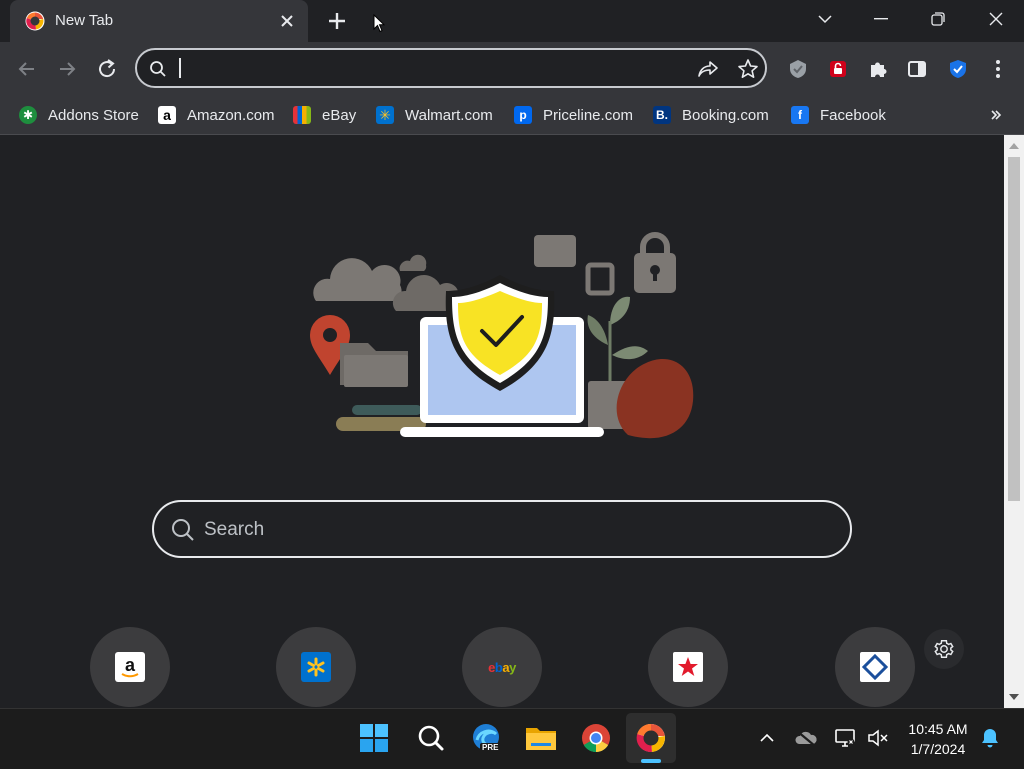 The width and height of the screenshot is (1024, 769). I want to click on windows-taskbar: PRE 10:45 AM 1/7/2024, so click(512, 738).